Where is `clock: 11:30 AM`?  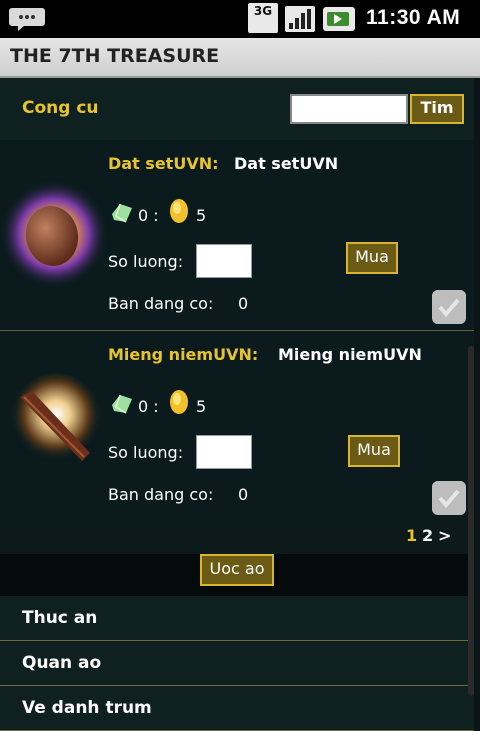 clock: 11:30 AM is located at coordinates (413, 17).